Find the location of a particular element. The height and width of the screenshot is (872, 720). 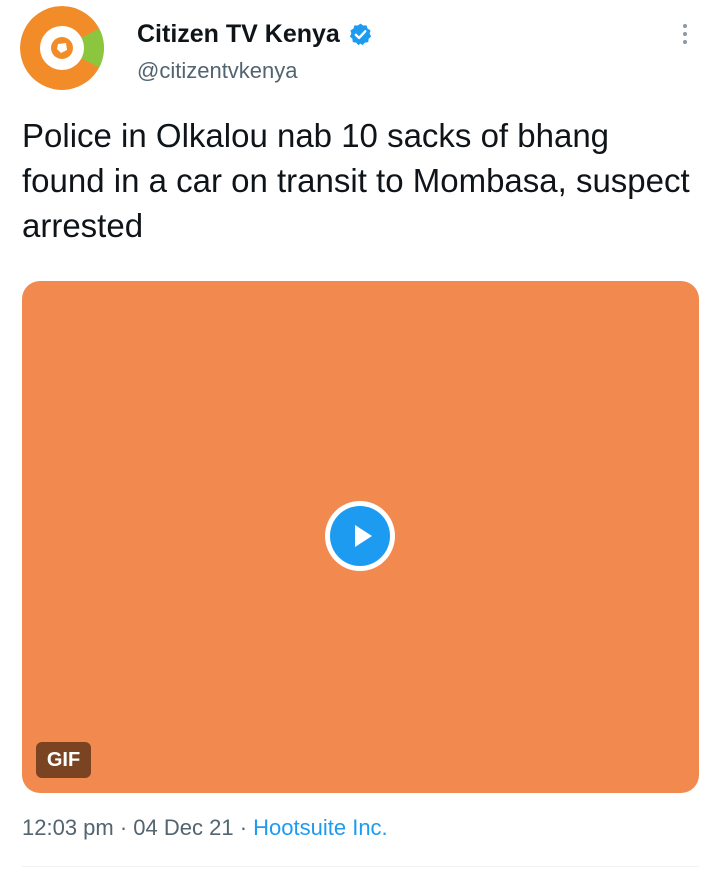

gif-badge: GIF is located at coordinates (63, 760).